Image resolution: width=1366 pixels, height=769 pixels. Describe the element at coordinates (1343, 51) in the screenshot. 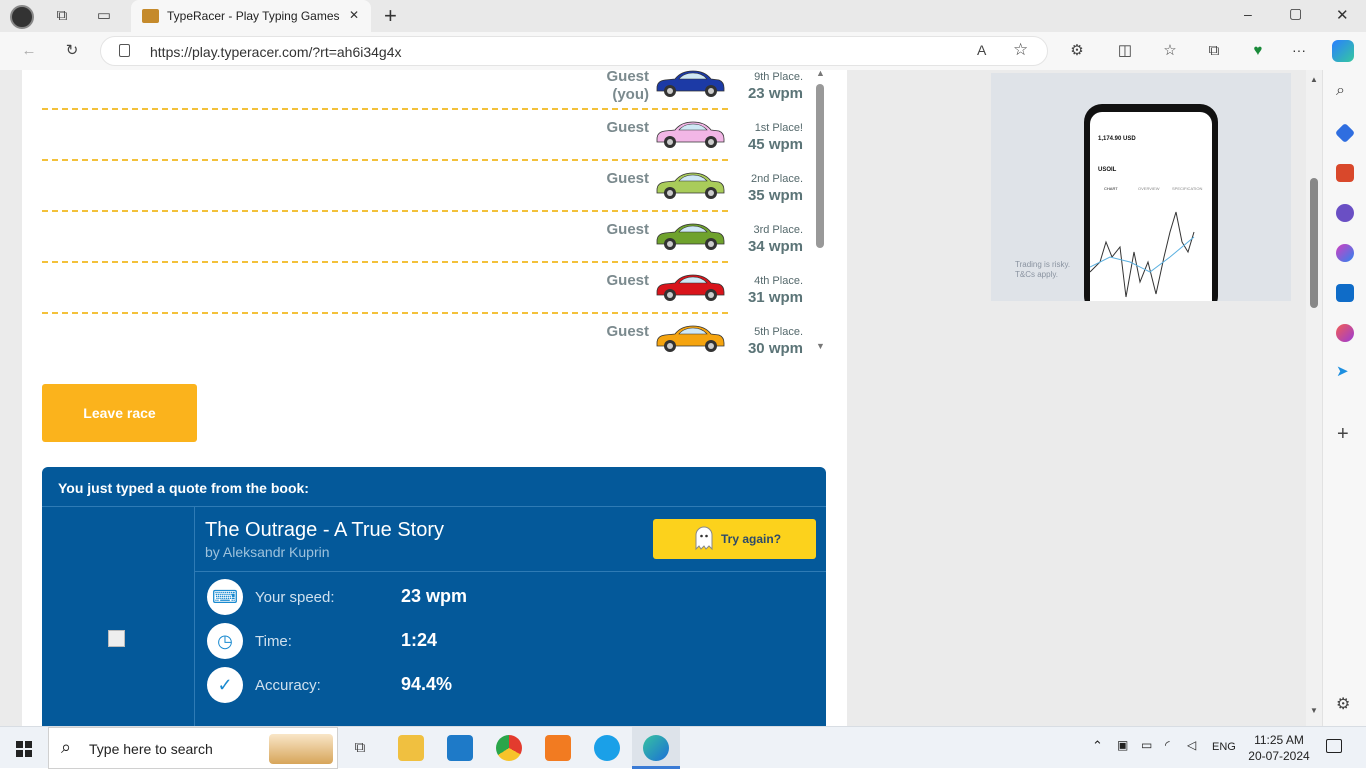

I see `copilot-icon` at that location.